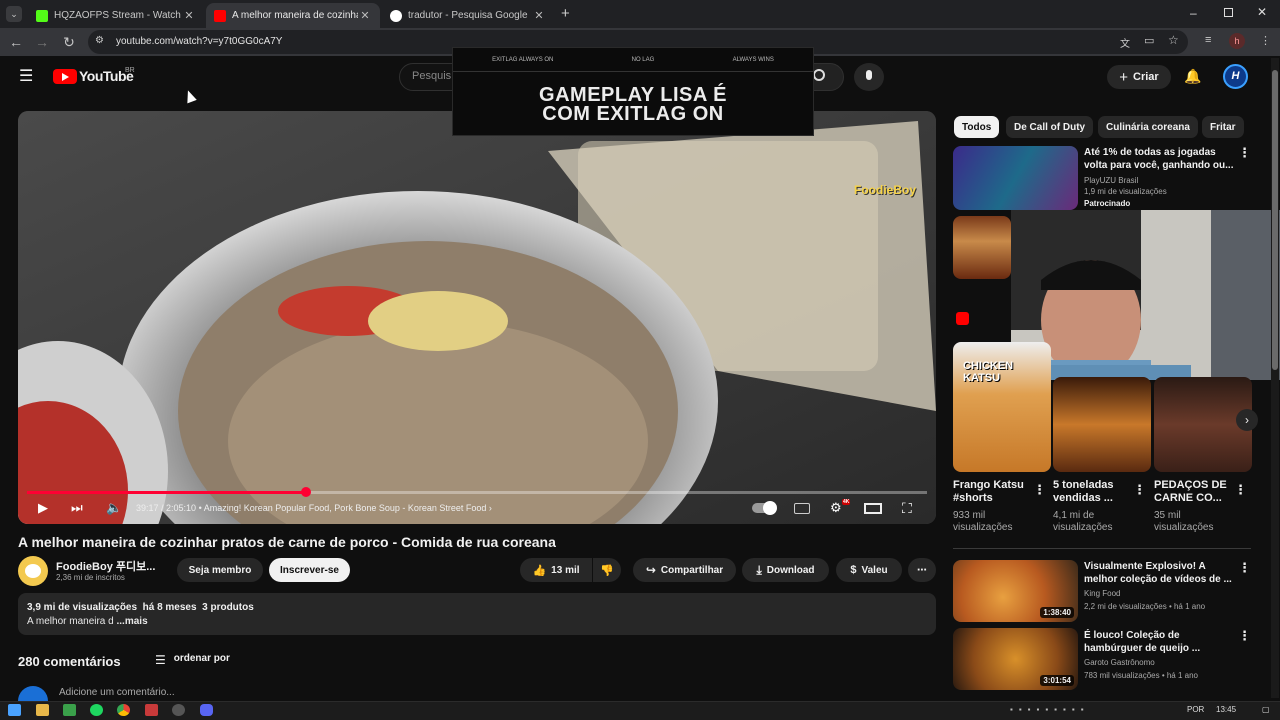  I want to click on guide-menu-icon: ☰, so click(26, 76).